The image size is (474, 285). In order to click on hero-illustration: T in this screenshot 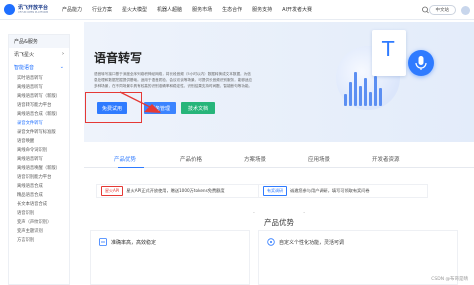, I will do `click(402, 82)`.